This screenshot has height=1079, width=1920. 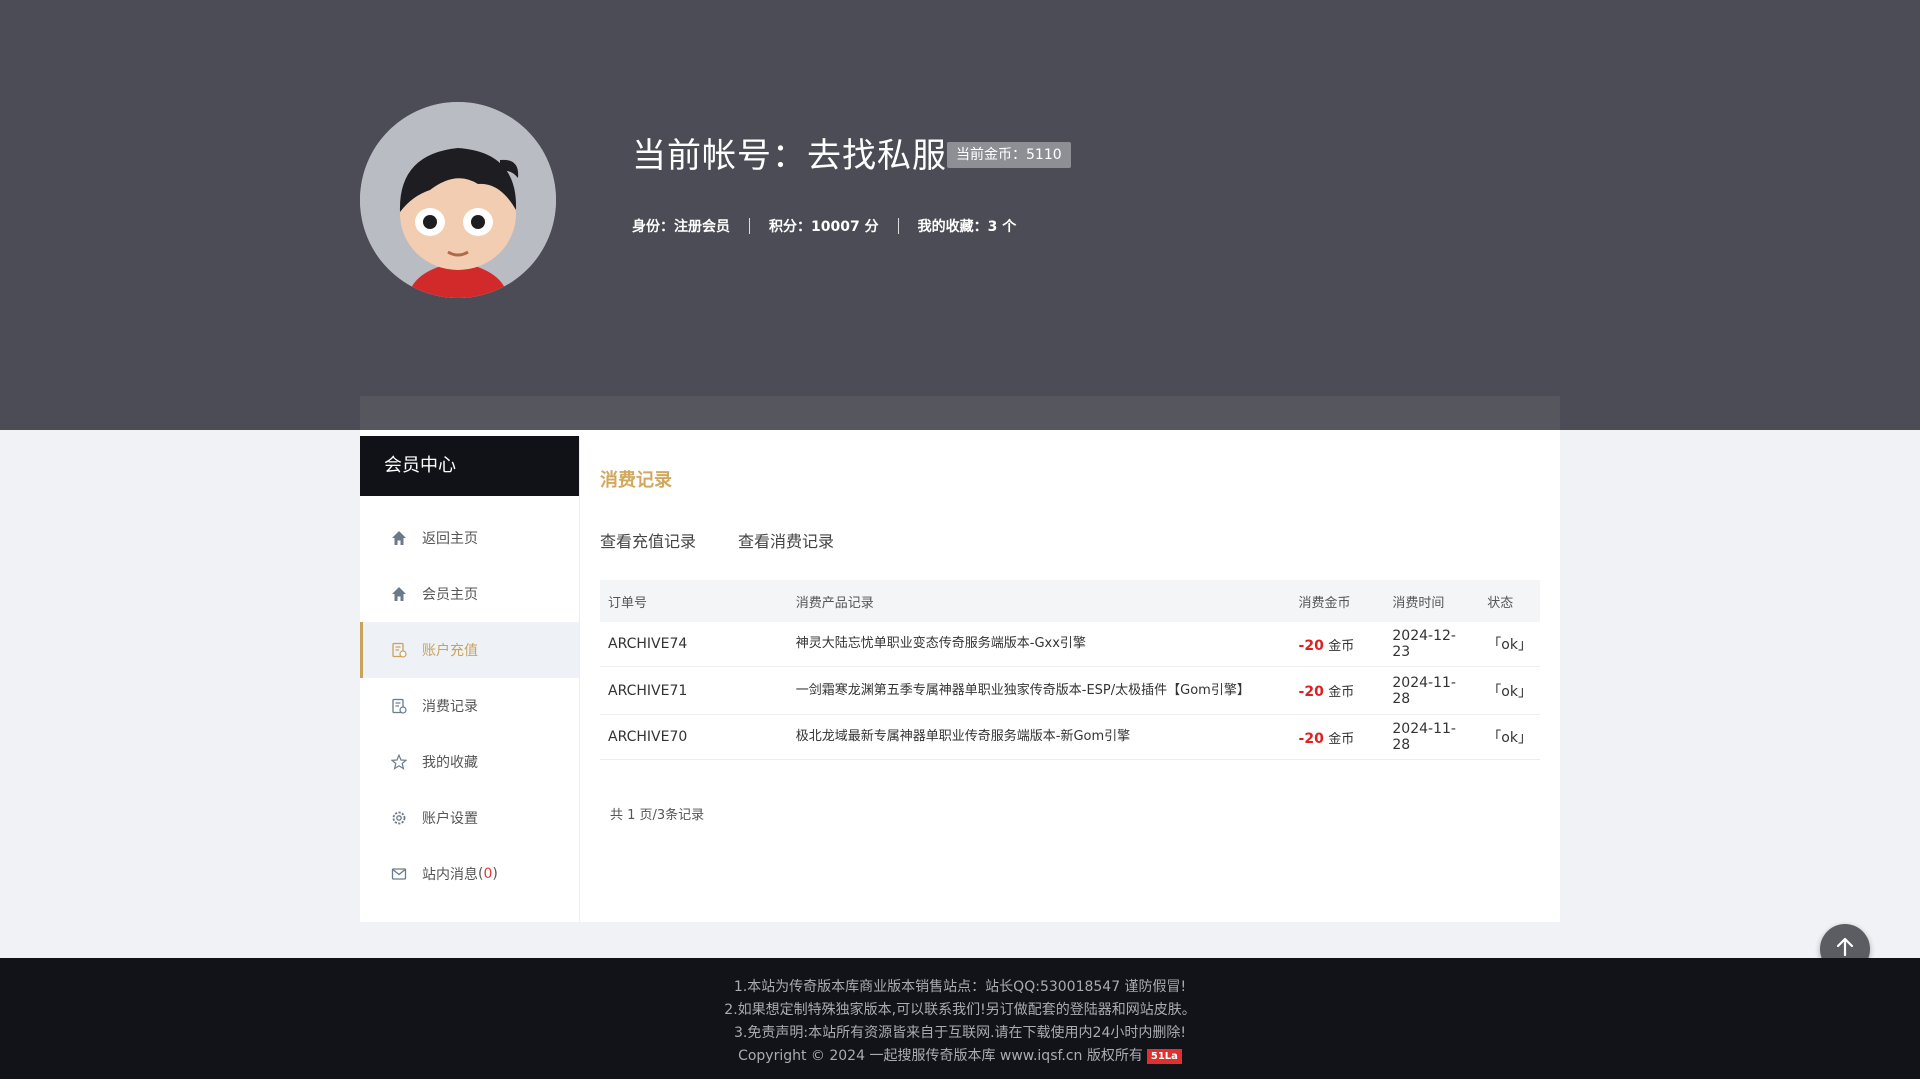 What do you see at coordinates (469, 874) in the screenshot?
I see `sidebar-item-messages: 站内消息(0)` at bounding box center [469, 874].